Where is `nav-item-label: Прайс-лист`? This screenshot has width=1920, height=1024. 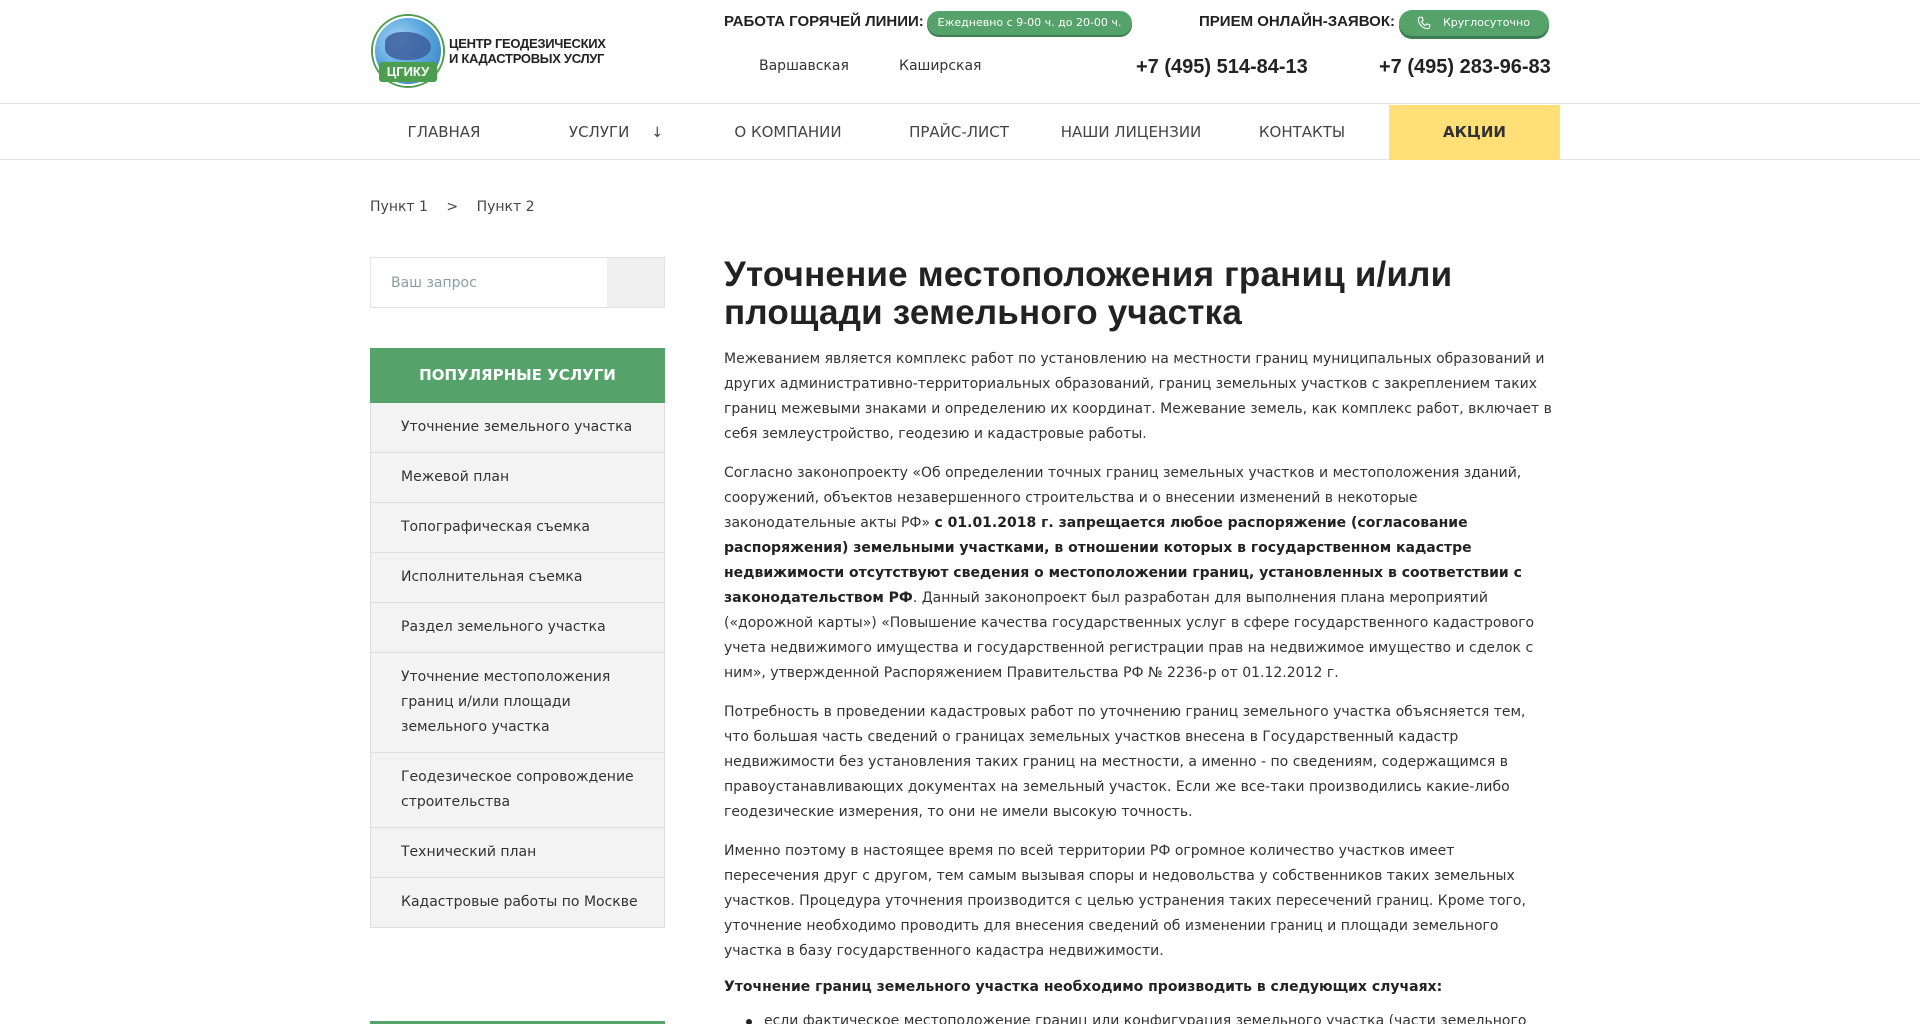 nav-item-label: Прайс-лист is located at coordinates (959, 132).